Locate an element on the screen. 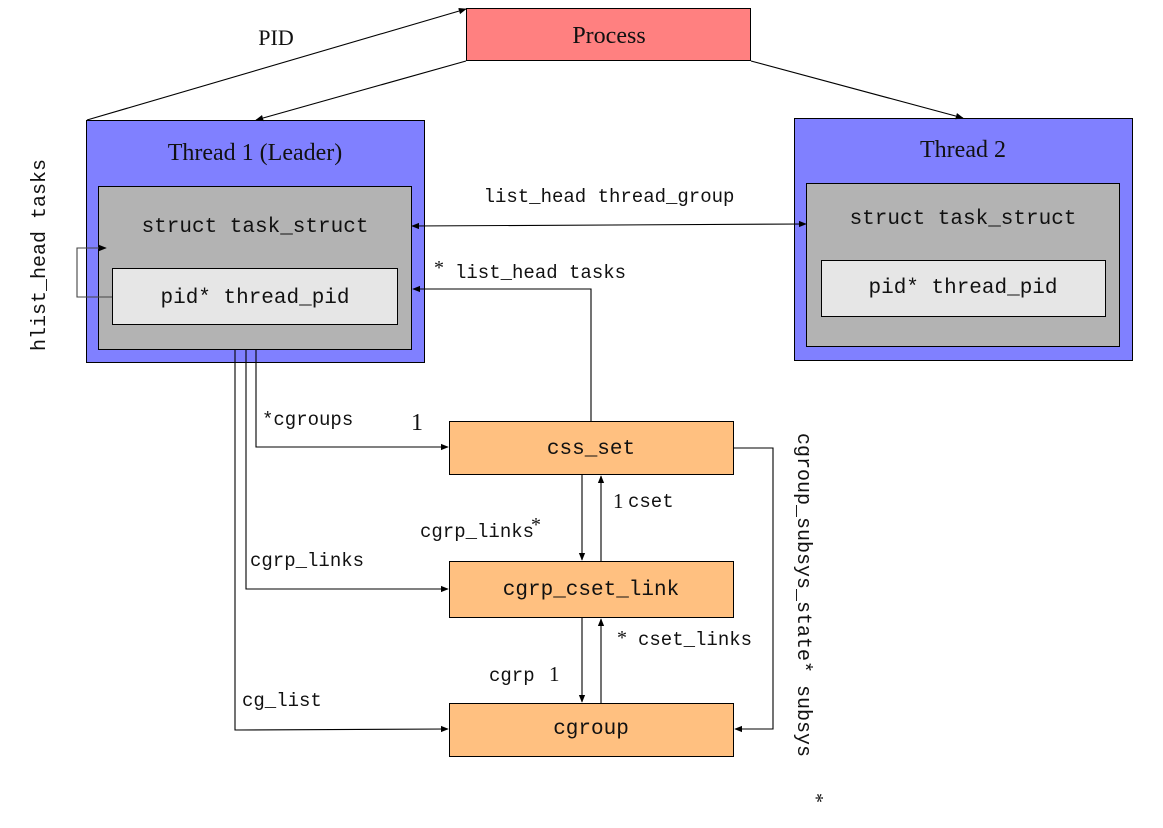  label-cset-mult: 1 is located at coordinates (618, 501).